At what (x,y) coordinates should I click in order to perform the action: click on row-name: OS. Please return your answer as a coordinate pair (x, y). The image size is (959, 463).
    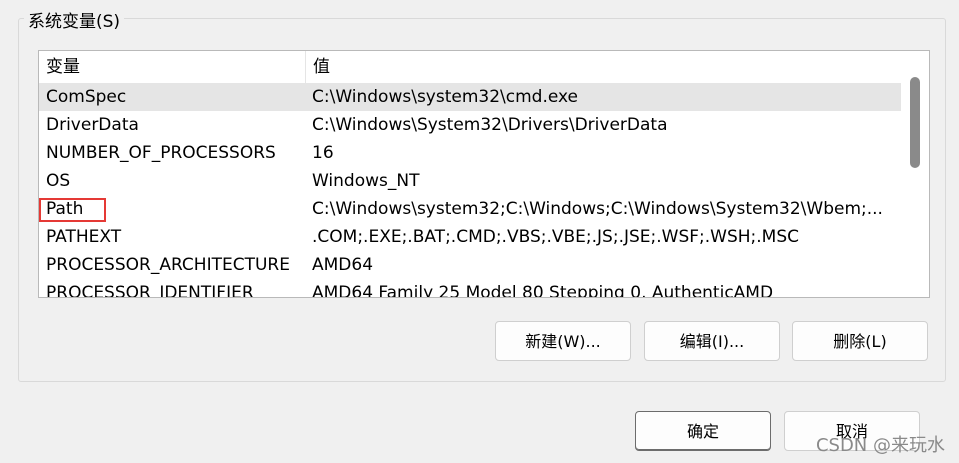
    Looking at the image, I should click on (58, 181).